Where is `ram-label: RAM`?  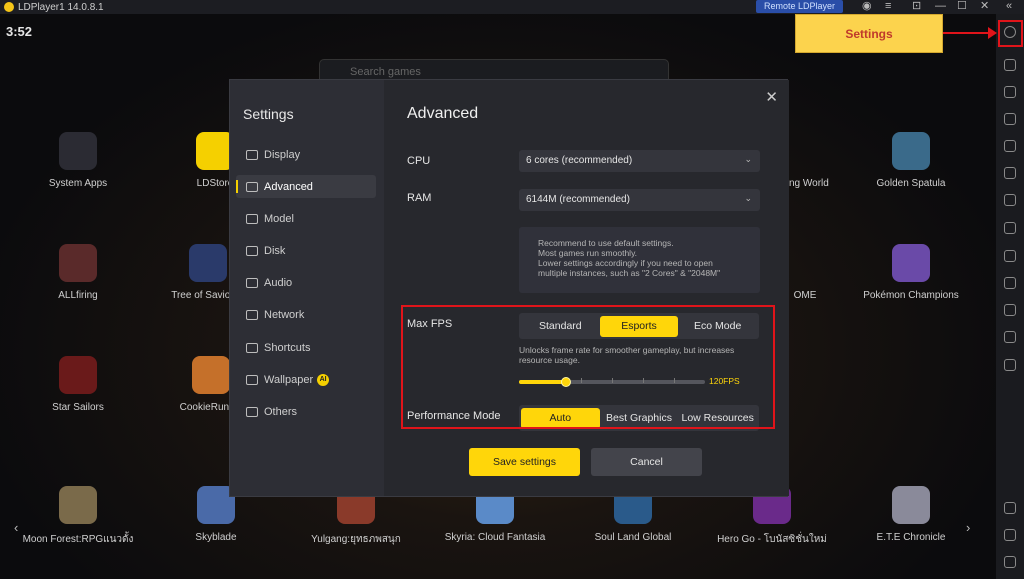 ram-label: RAM is located at coordinates (419, 198).